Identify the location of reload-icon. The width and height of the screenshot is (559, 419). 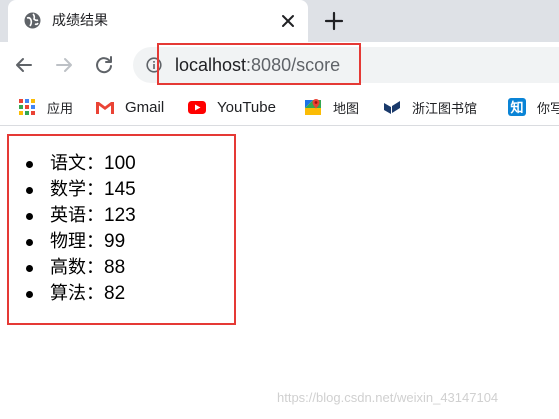
(104, 65).